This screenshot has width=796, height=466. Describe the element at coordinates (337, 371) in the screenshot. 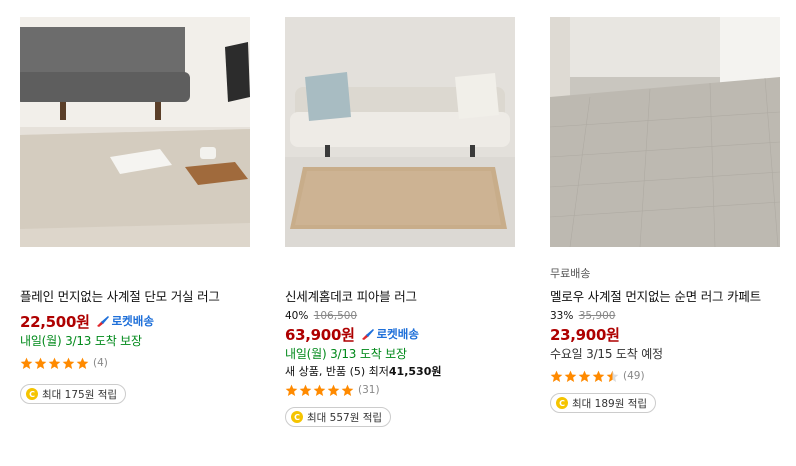

I see `offer-prefix: 새 상품, 반품 (5) 최저` at that location.